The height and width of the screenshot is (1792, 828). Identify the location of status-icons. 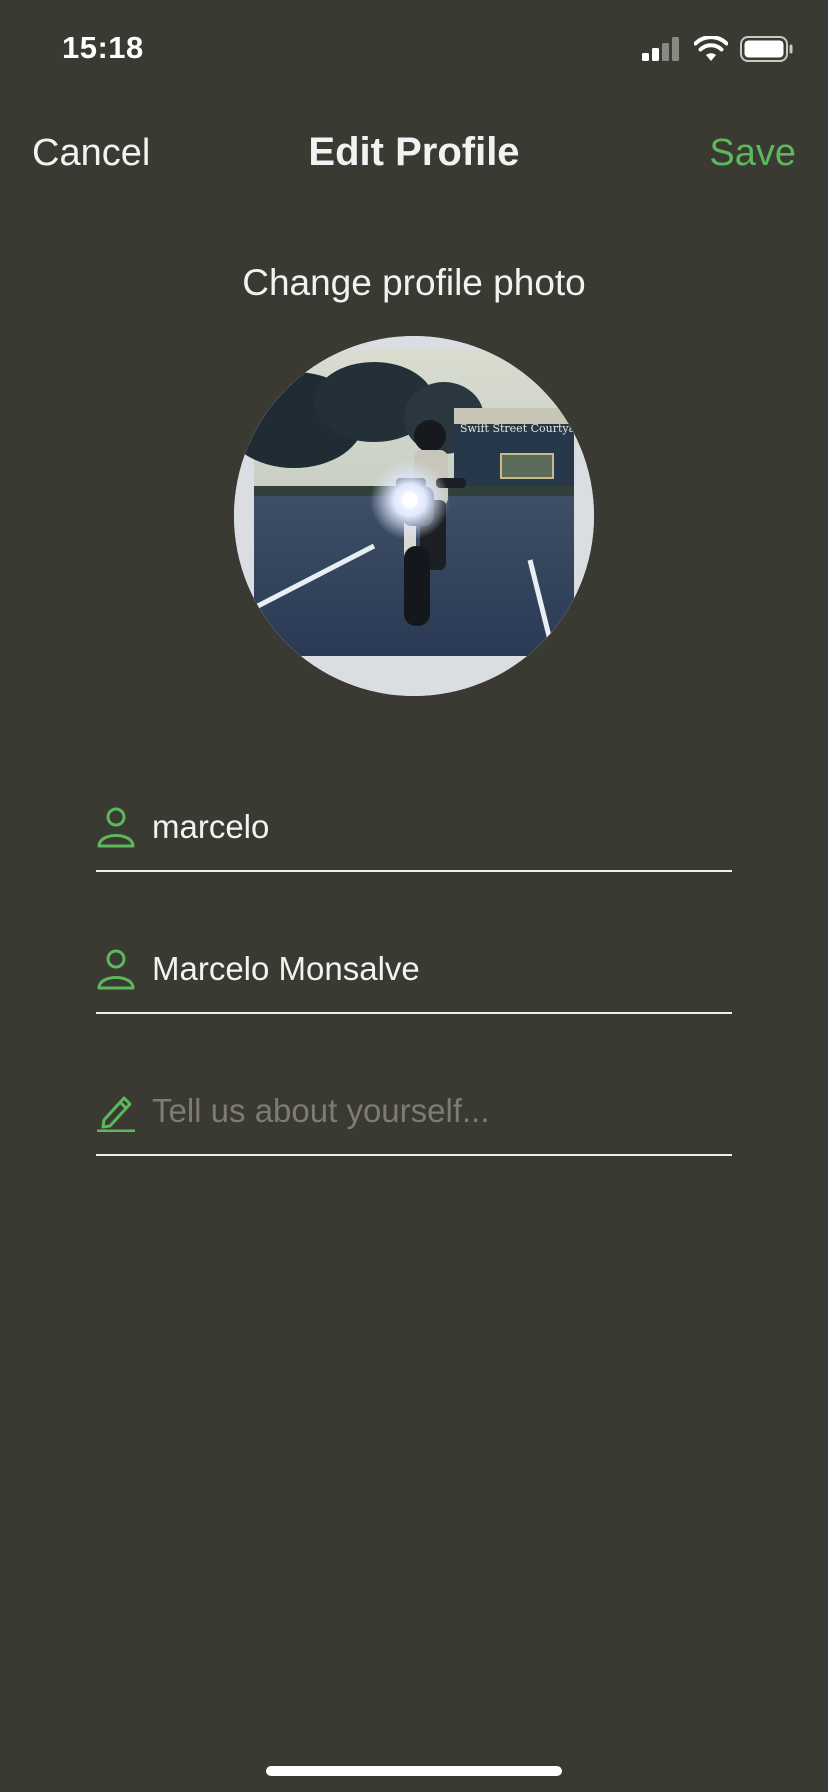
(718, 49).